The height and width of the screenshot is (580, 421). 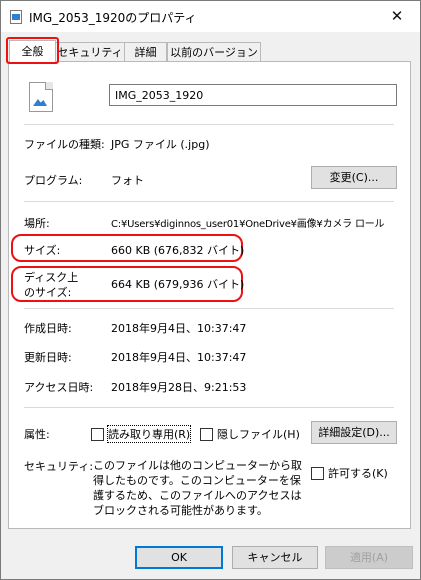 What do you see at coordinates (51, 277) in the screenshot?
I see `disk-size-label-line1: ディスク上` at bounding box center [51, 277].